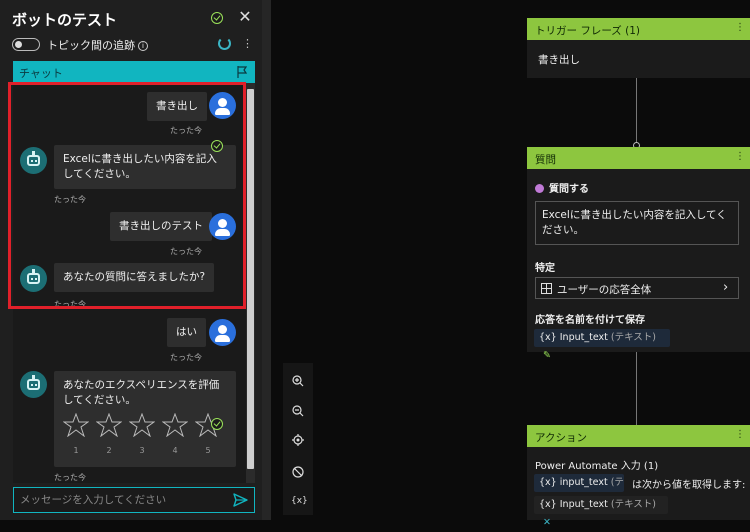  I want to click on bot-message: Excelに書き出したい内容を記入してください。, so click(145, 167).